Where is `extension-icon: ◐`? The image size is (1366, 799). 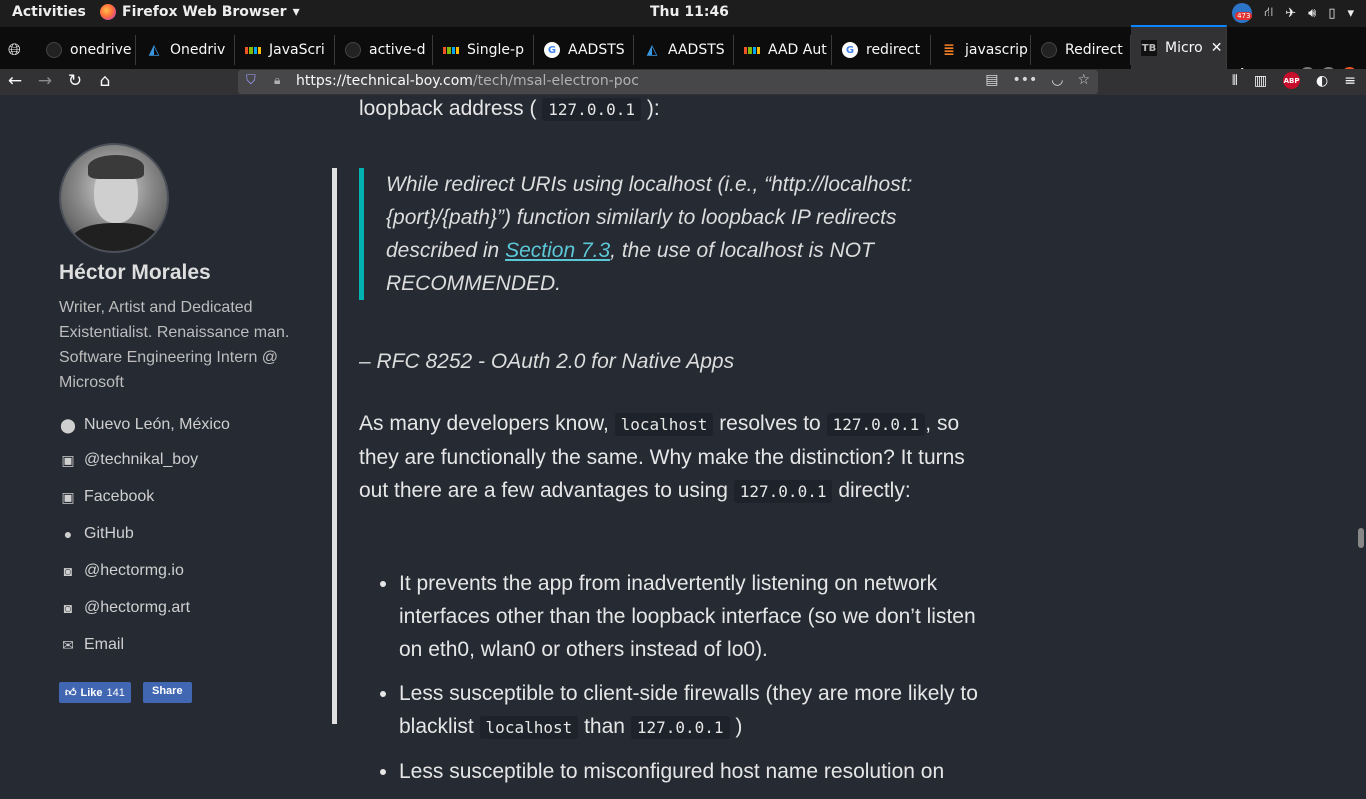 extension-icon: ◐ is located at coordinates (1322, 81).